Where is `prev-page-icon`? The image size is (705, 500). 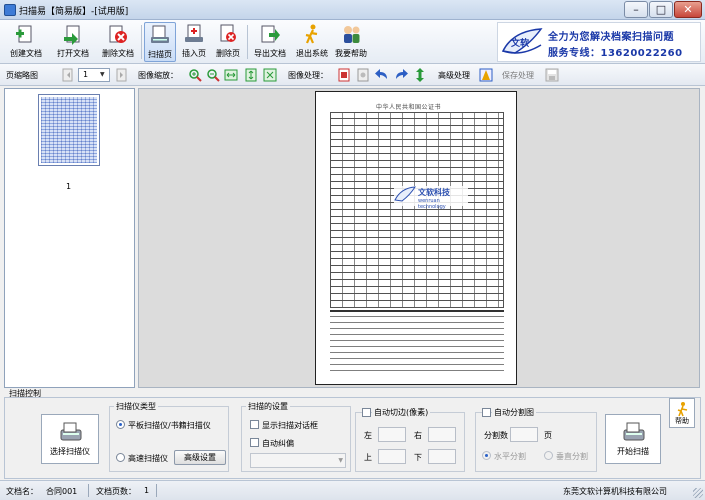
prev-page-icon is located at coordinates (68, 75).